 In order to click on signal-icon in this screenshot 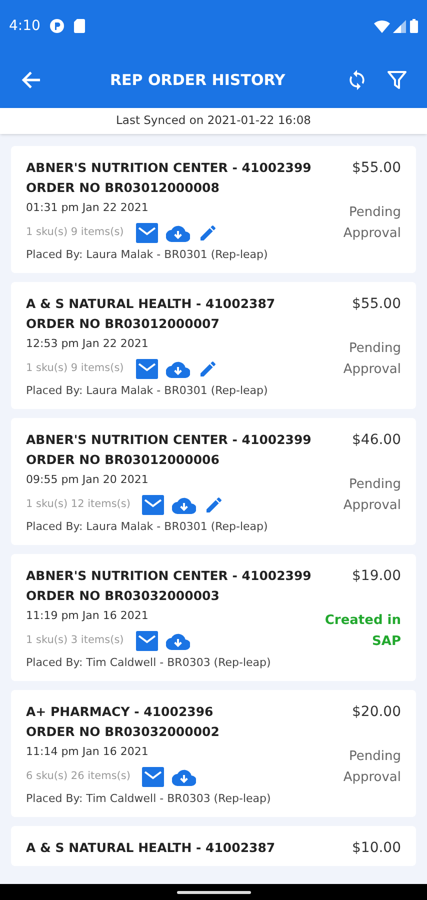, I will do `click(399, 26)`.